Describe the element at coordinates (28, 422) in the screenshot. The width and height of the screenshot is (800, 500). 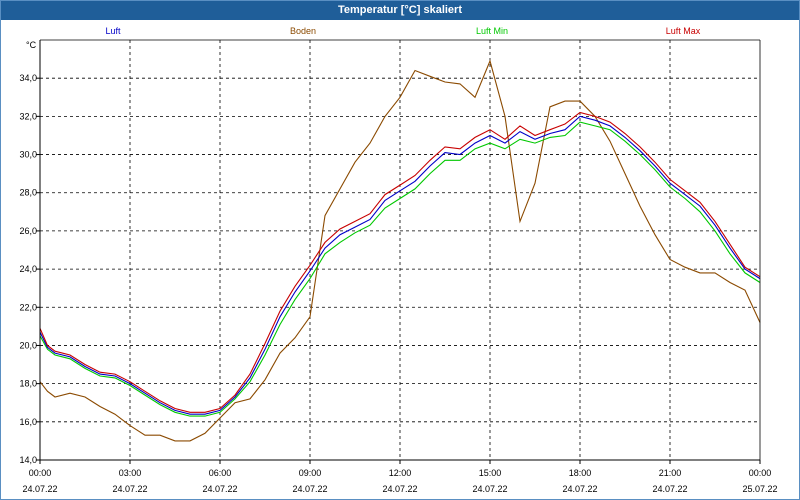
I see `y-tick-label: 16,0` at that location.